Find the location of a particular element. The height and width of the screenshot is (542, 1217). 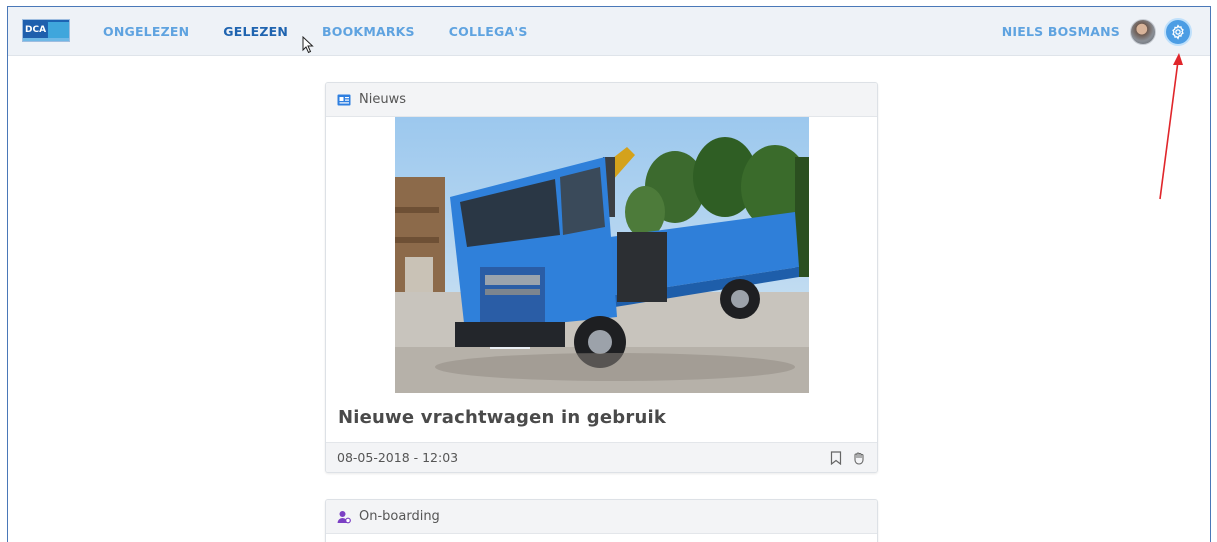

nav-ongelezen: ONGELEZEN is located at coordinates (146, 31).